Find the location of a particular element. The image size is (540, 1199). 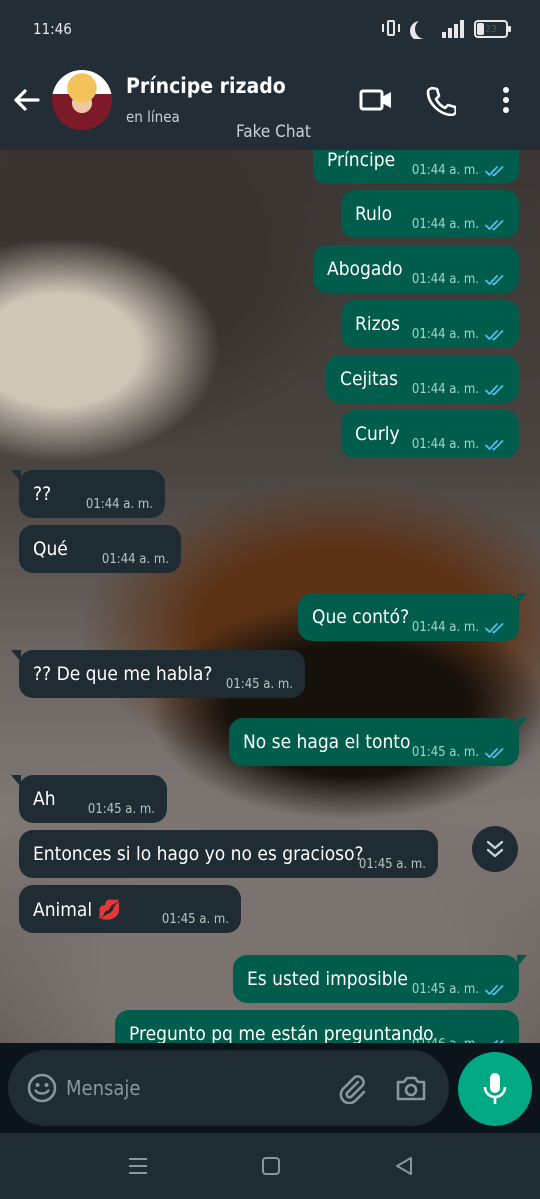

back-arrow-icon is located at coordinates (26, 100).